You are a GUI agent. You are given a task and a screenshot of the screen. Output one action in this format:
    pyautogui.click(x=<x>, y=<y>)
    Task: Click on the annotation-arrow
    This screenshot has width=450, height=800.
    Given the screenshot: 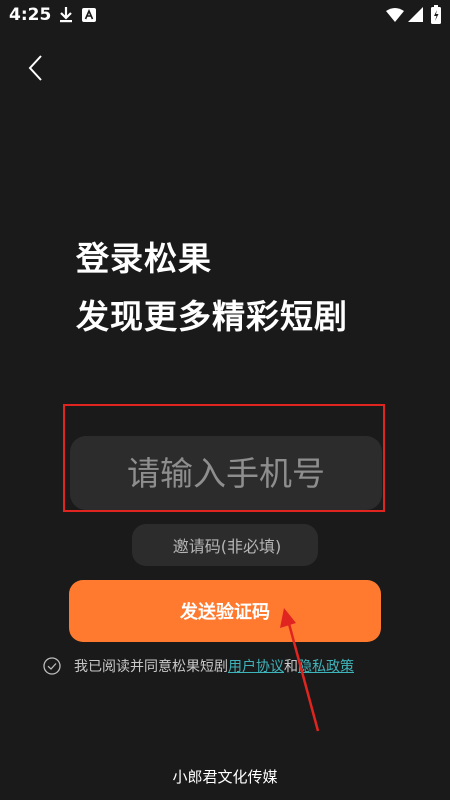 What is the action you would take?
    pyautogui.click(x=300, y=670)
    